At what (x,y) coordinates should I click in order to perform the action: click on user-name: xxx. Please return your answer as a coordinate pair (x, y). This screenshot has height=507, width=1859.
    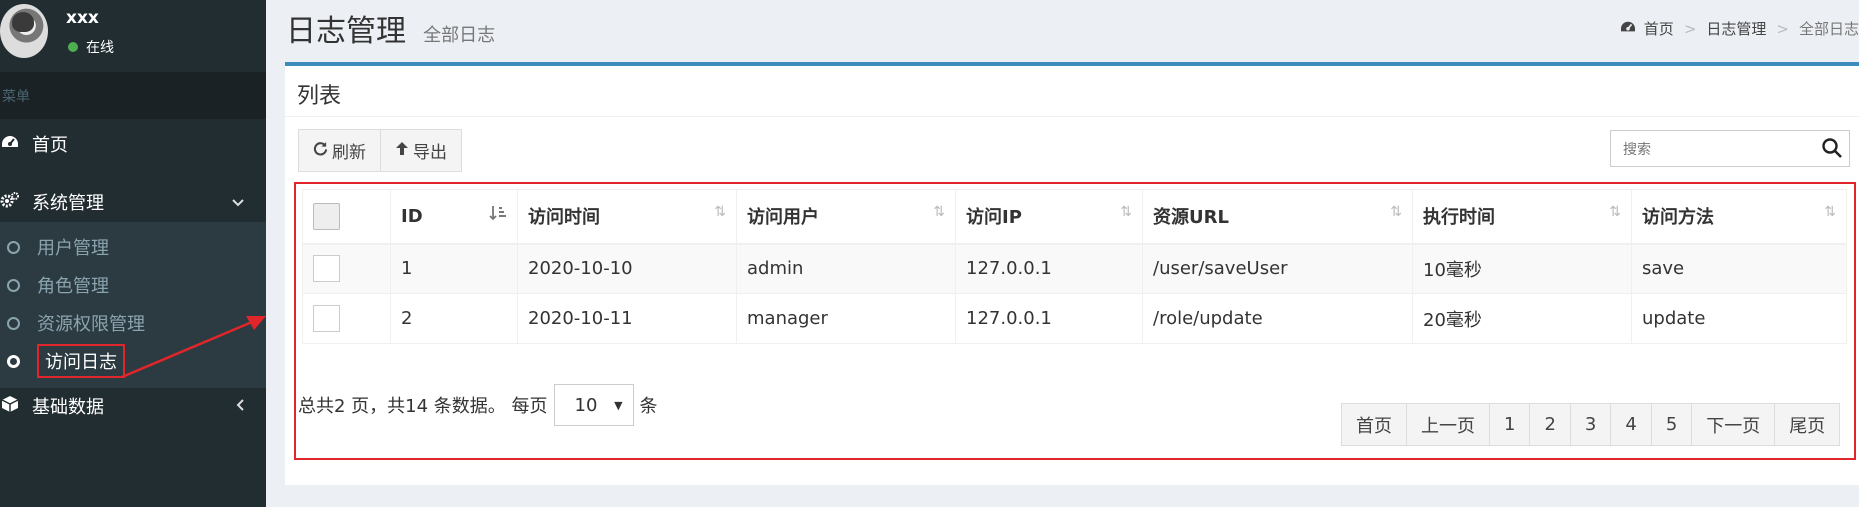
    Looking at the image, I should click on (82, 18).